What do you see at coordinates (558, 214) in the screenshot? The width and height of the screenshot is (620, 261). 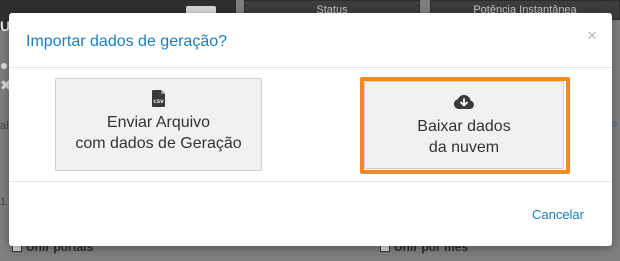 I see `cancel-button: Cancelar` at bounding box center [558, 214].